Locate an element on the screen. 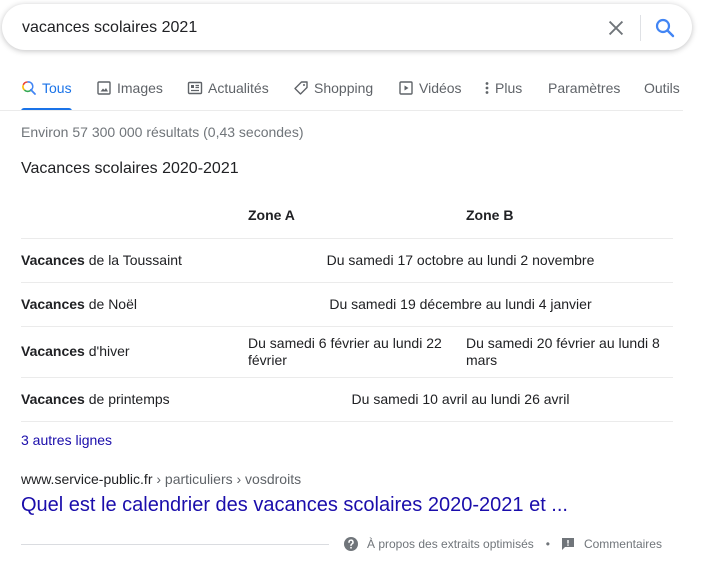 The width and height of the screenshot is (705, 561). search-input is located at coordinates (302, 28).